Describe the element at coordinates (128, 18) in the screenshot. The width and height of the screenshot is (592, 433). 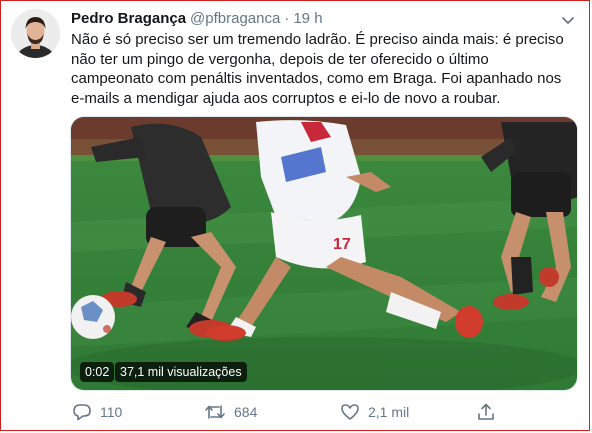
I see `author-name: Pedro Bragança` at that location.